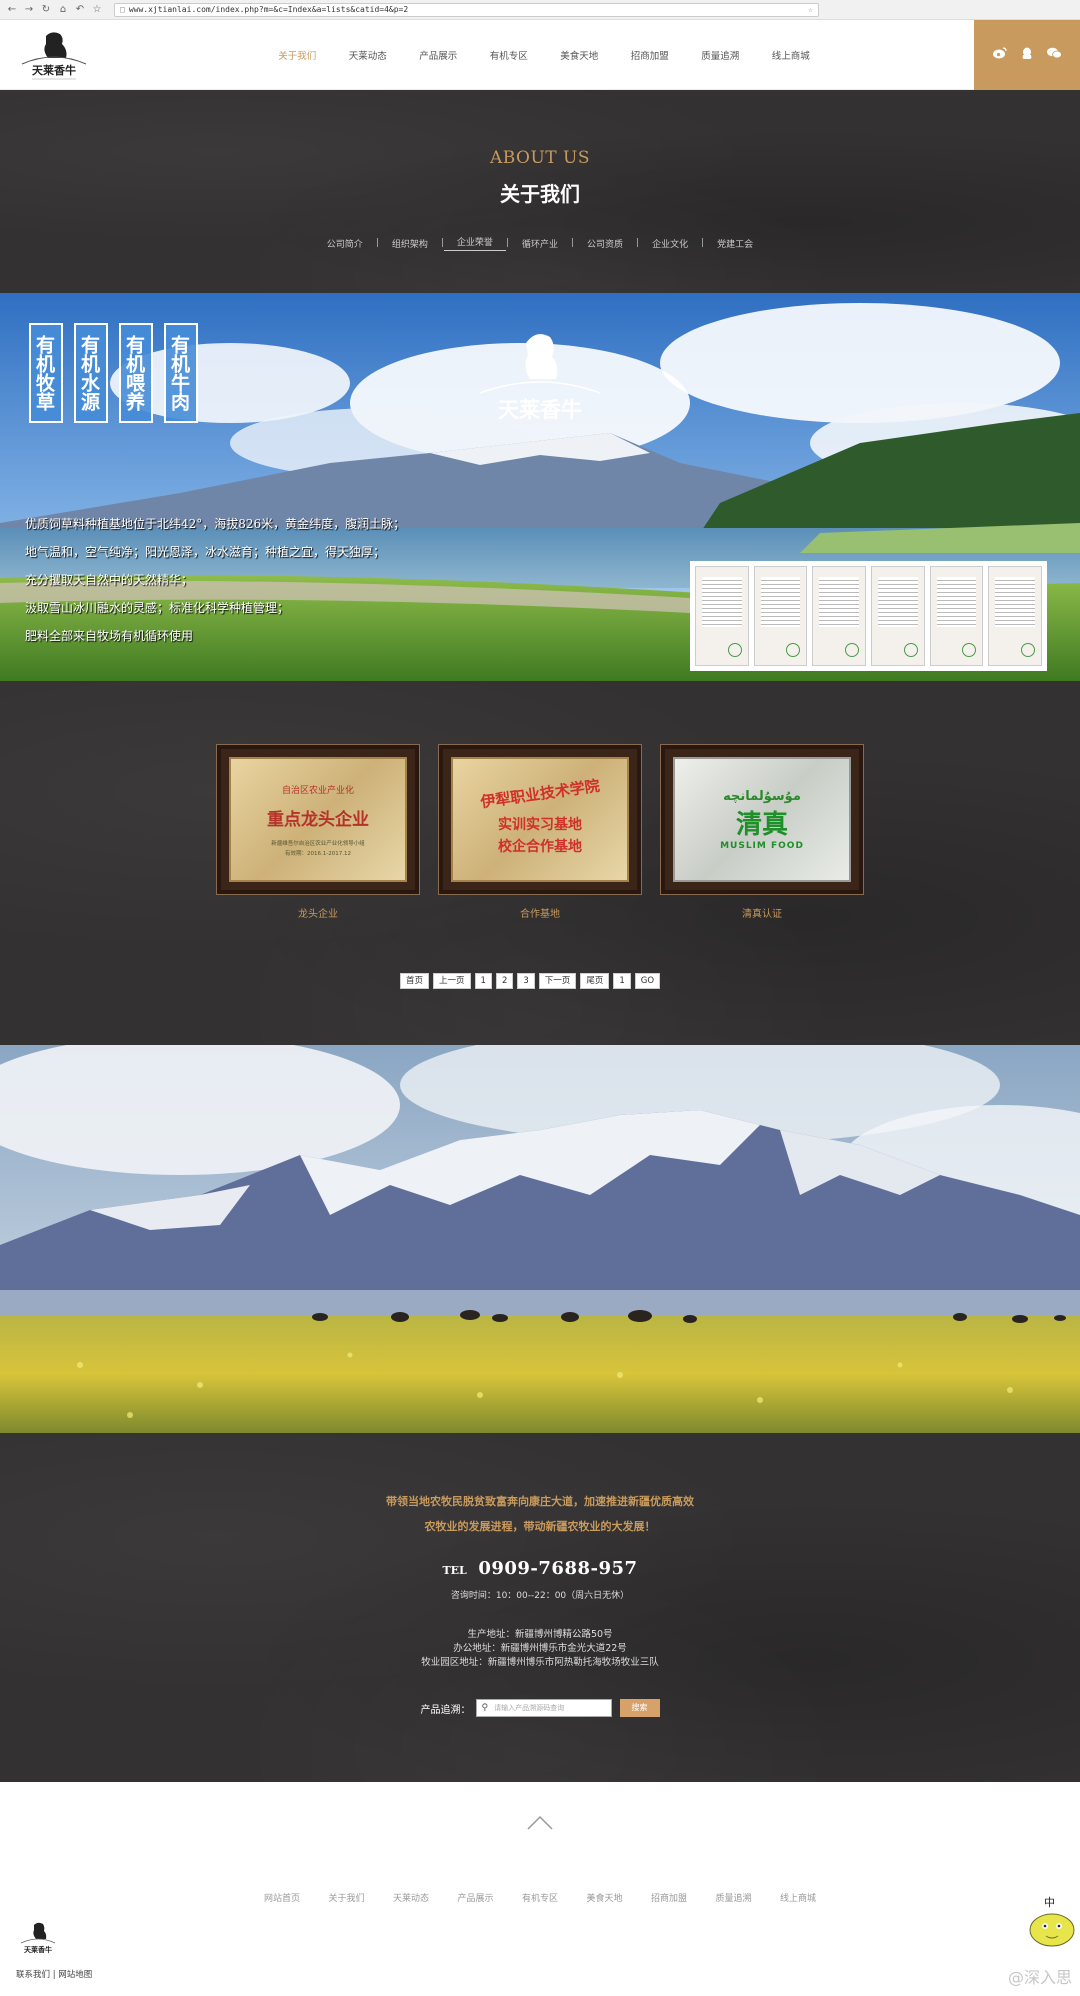  I want to click on main-nav: 关于我们 天莱动态 产品展示 有机专区 美食天地 招商加盟 质量追溯 线上商城, so click(544, 55).